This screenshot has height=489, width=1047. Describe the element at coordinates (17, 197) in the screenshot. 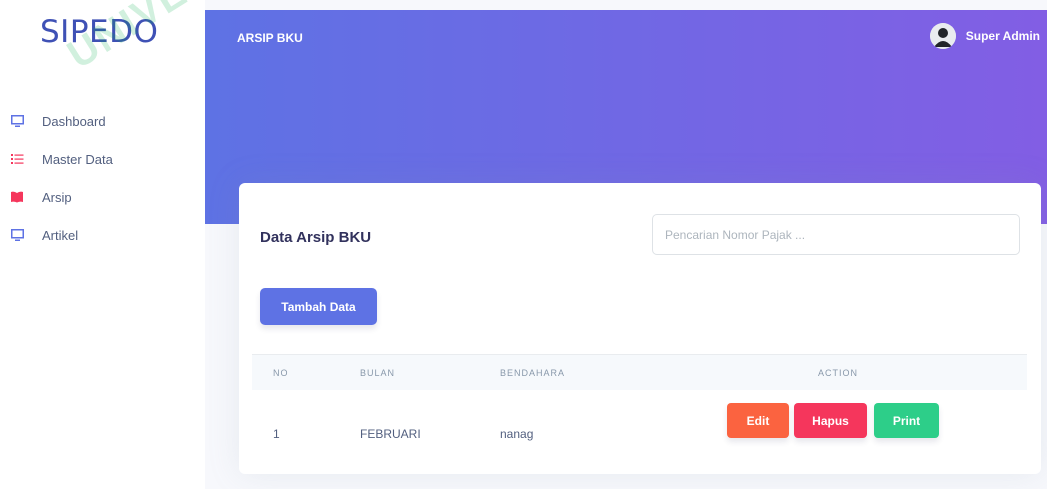

I see `book-icon` at that location.